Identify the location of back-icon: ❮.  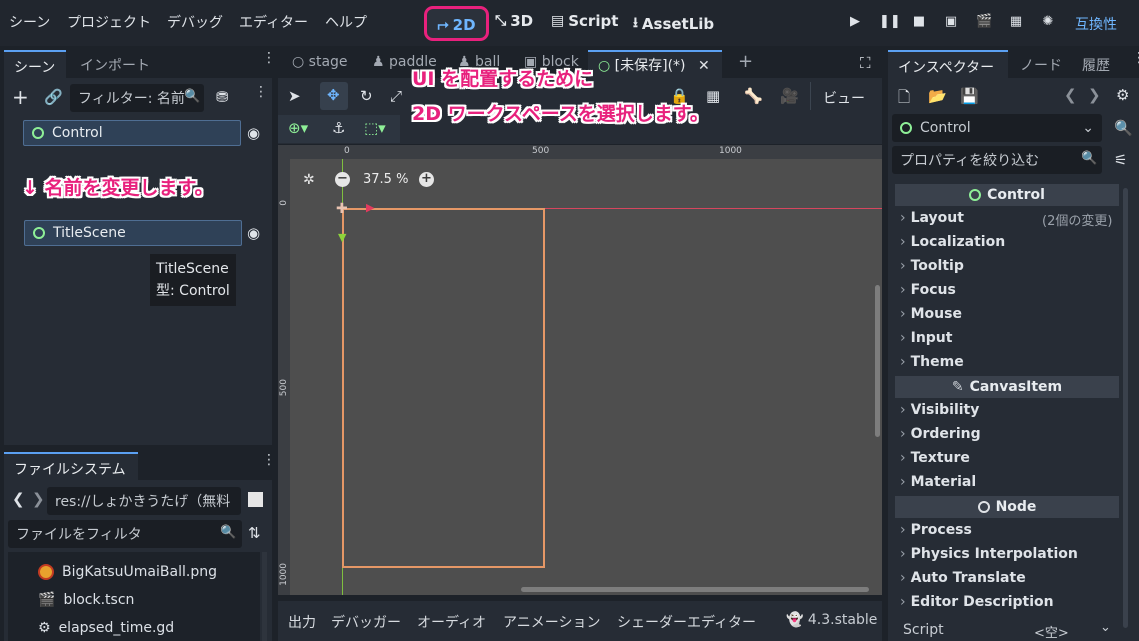
(18, 499).